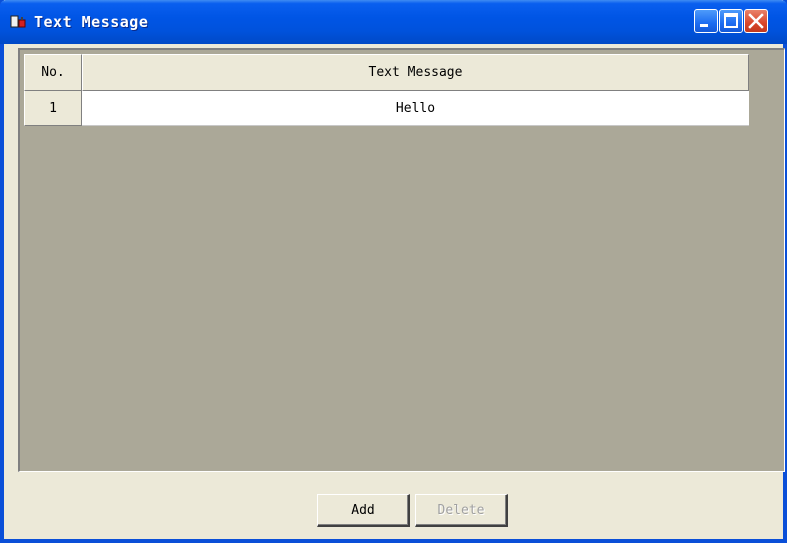 The width and height of the screenshot is (787, 543). I want to click on title-bar: Text Message, so click(393, 22).